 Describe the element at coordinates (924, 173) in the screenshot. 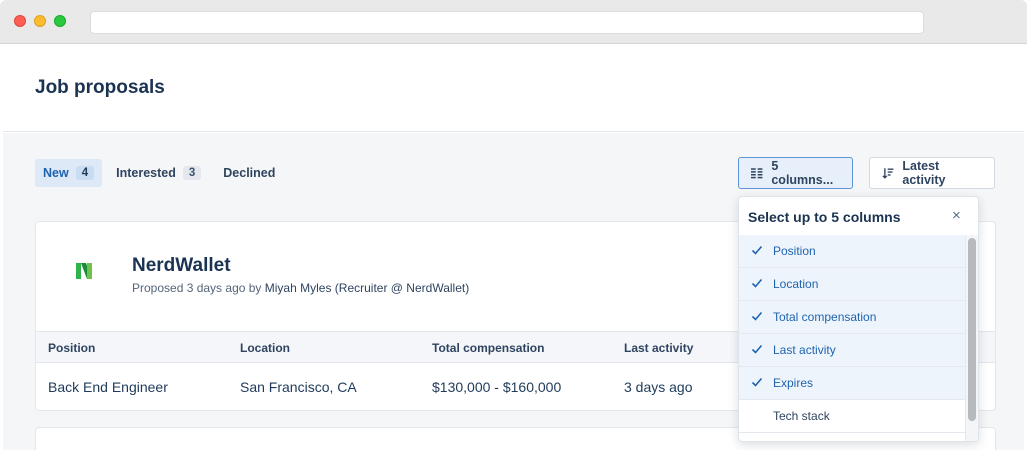

I see `sort-button-label: Latest activity` at that location.